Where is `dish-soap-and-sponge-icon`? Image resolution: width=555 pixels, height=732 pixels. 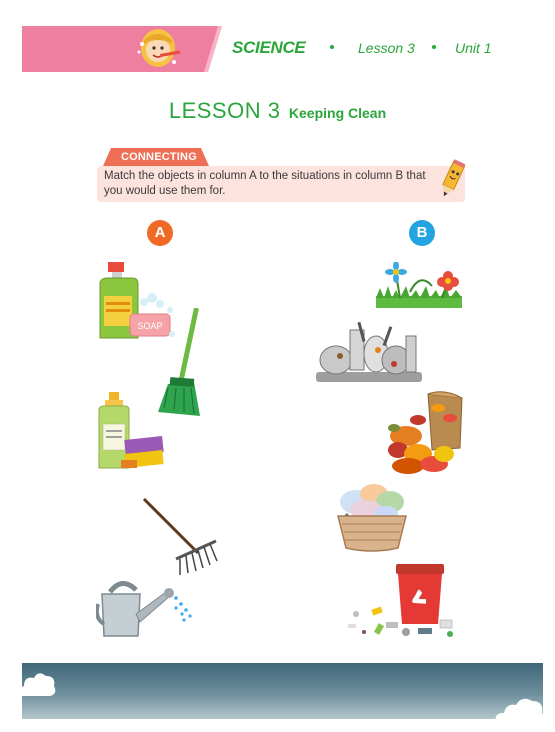 dish-soap-and-sponge-icon is located at coordinates (131, 430).